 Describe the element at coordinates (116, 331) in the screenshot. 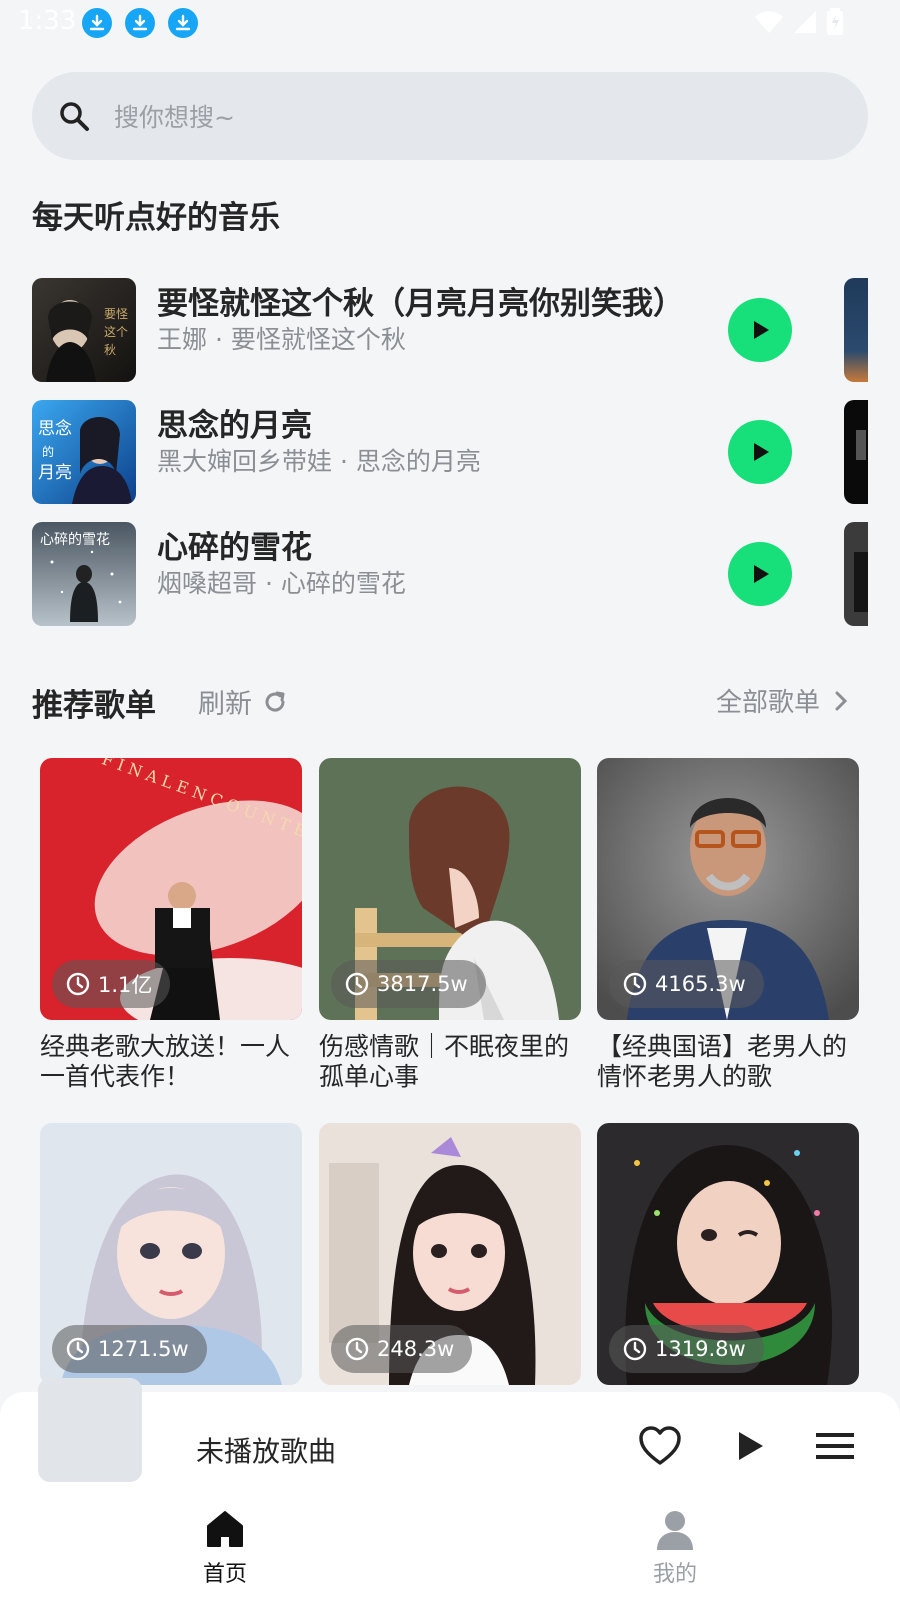

I see `svg-text: 这个` at that location.